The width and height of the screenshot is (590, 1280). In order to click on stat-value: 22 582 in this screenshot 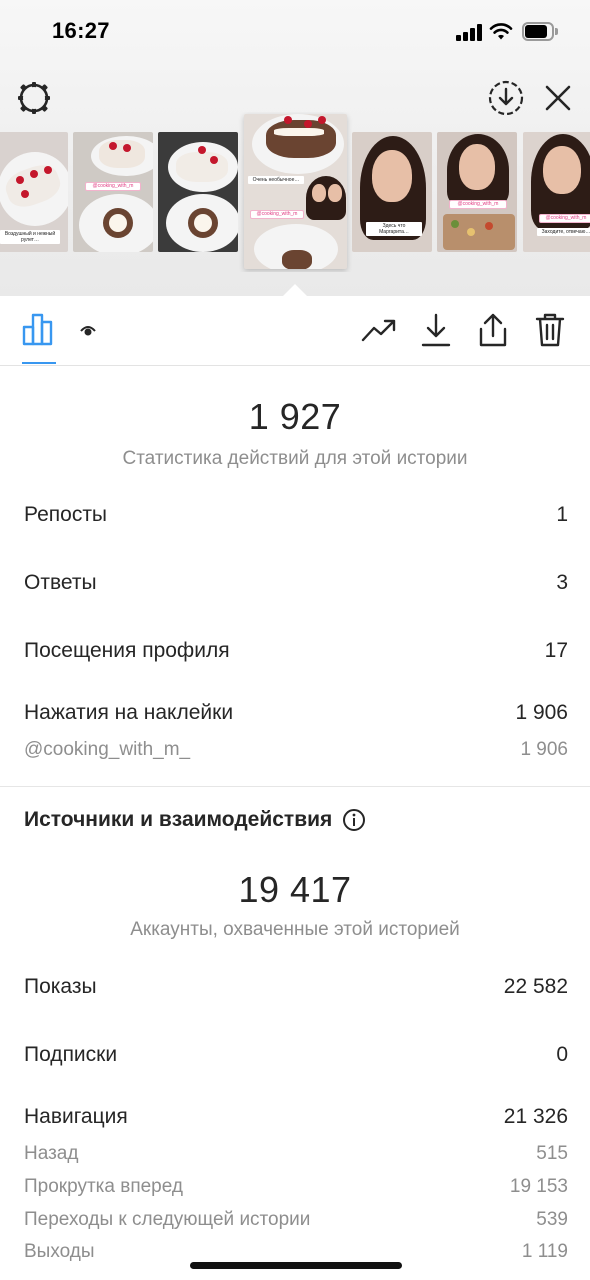, I will do `click(535, 986)`.